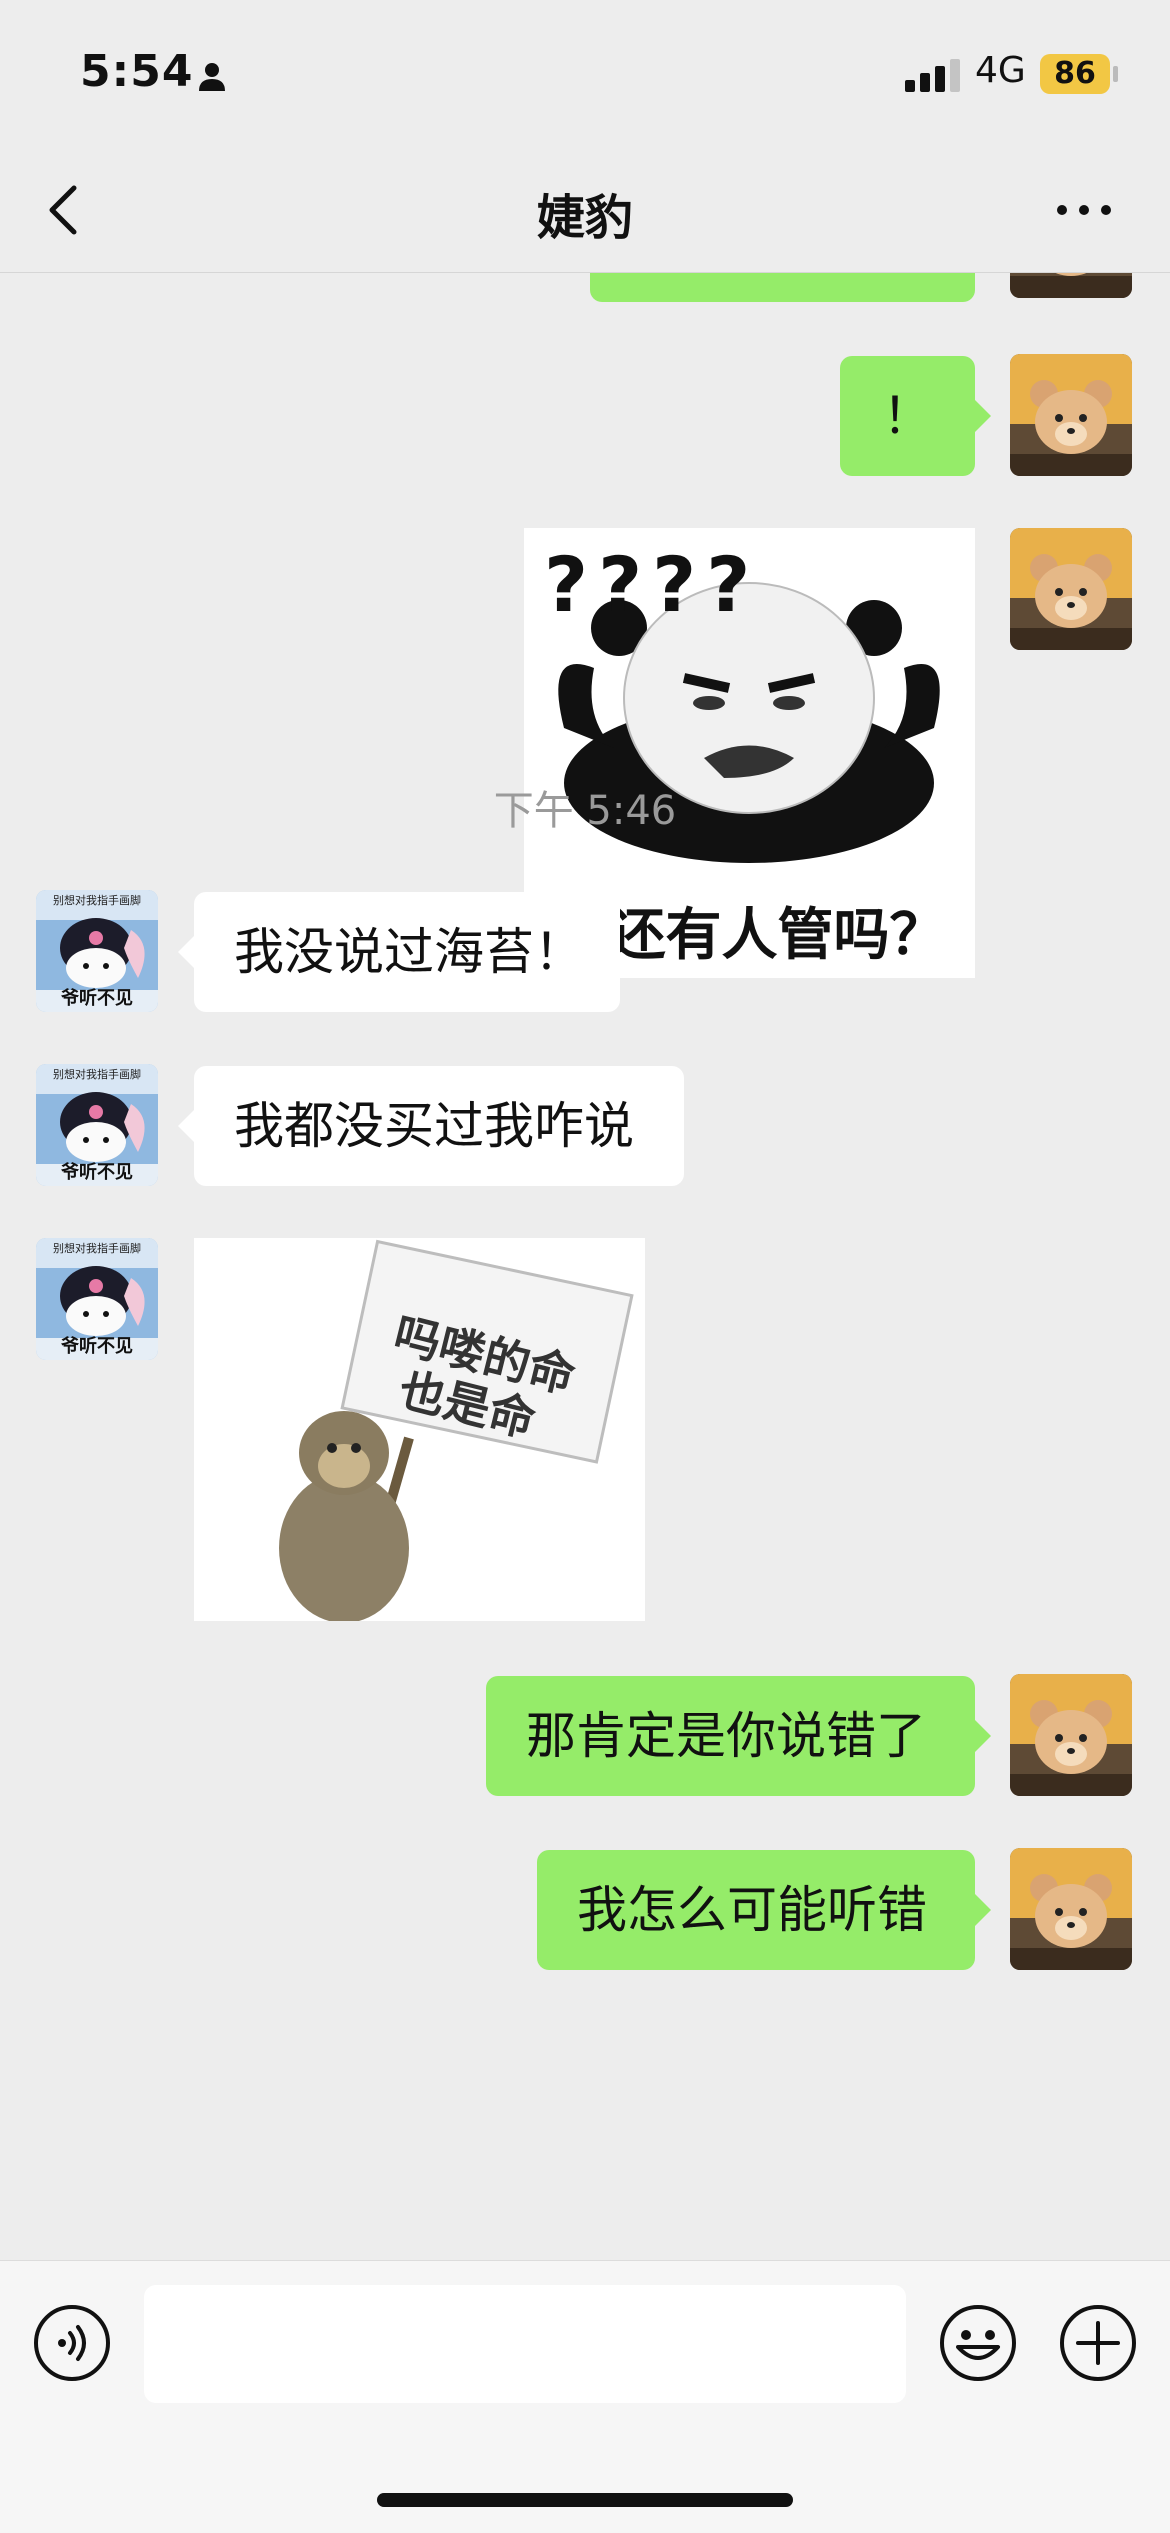  Describe the element at coordinates (1115, 74) in the screenshot. I see `battery-cap` at that location.